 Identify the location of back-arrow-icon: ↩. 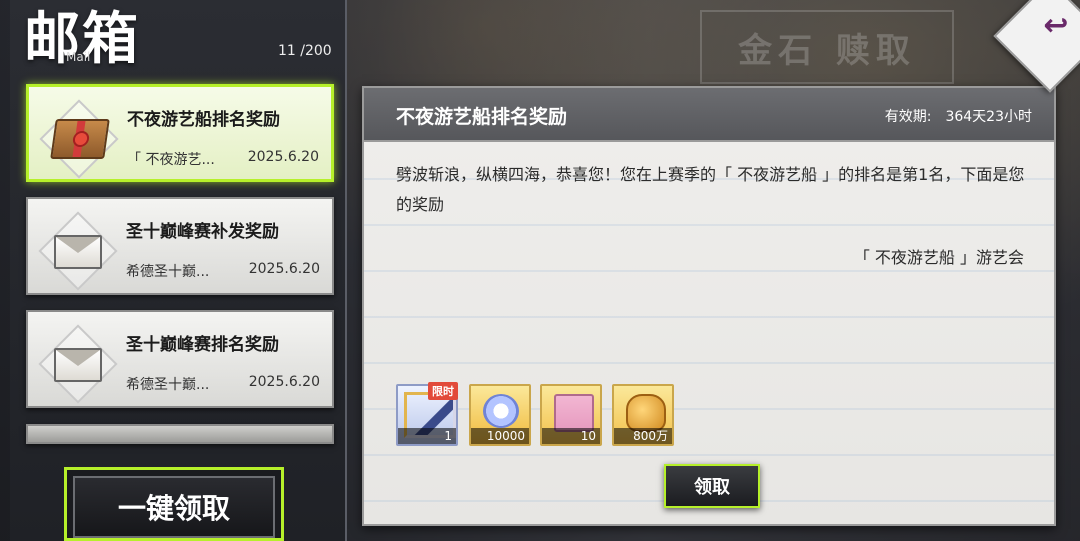
(1056, 26).